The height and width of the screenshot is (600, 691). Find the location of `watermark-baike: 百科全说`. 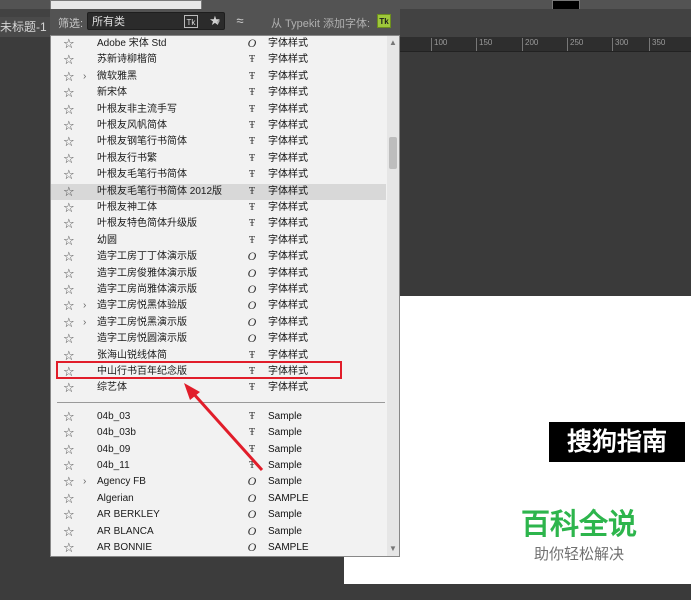

watermark-baike: 百科全说 is located at coordinates (578, 525).